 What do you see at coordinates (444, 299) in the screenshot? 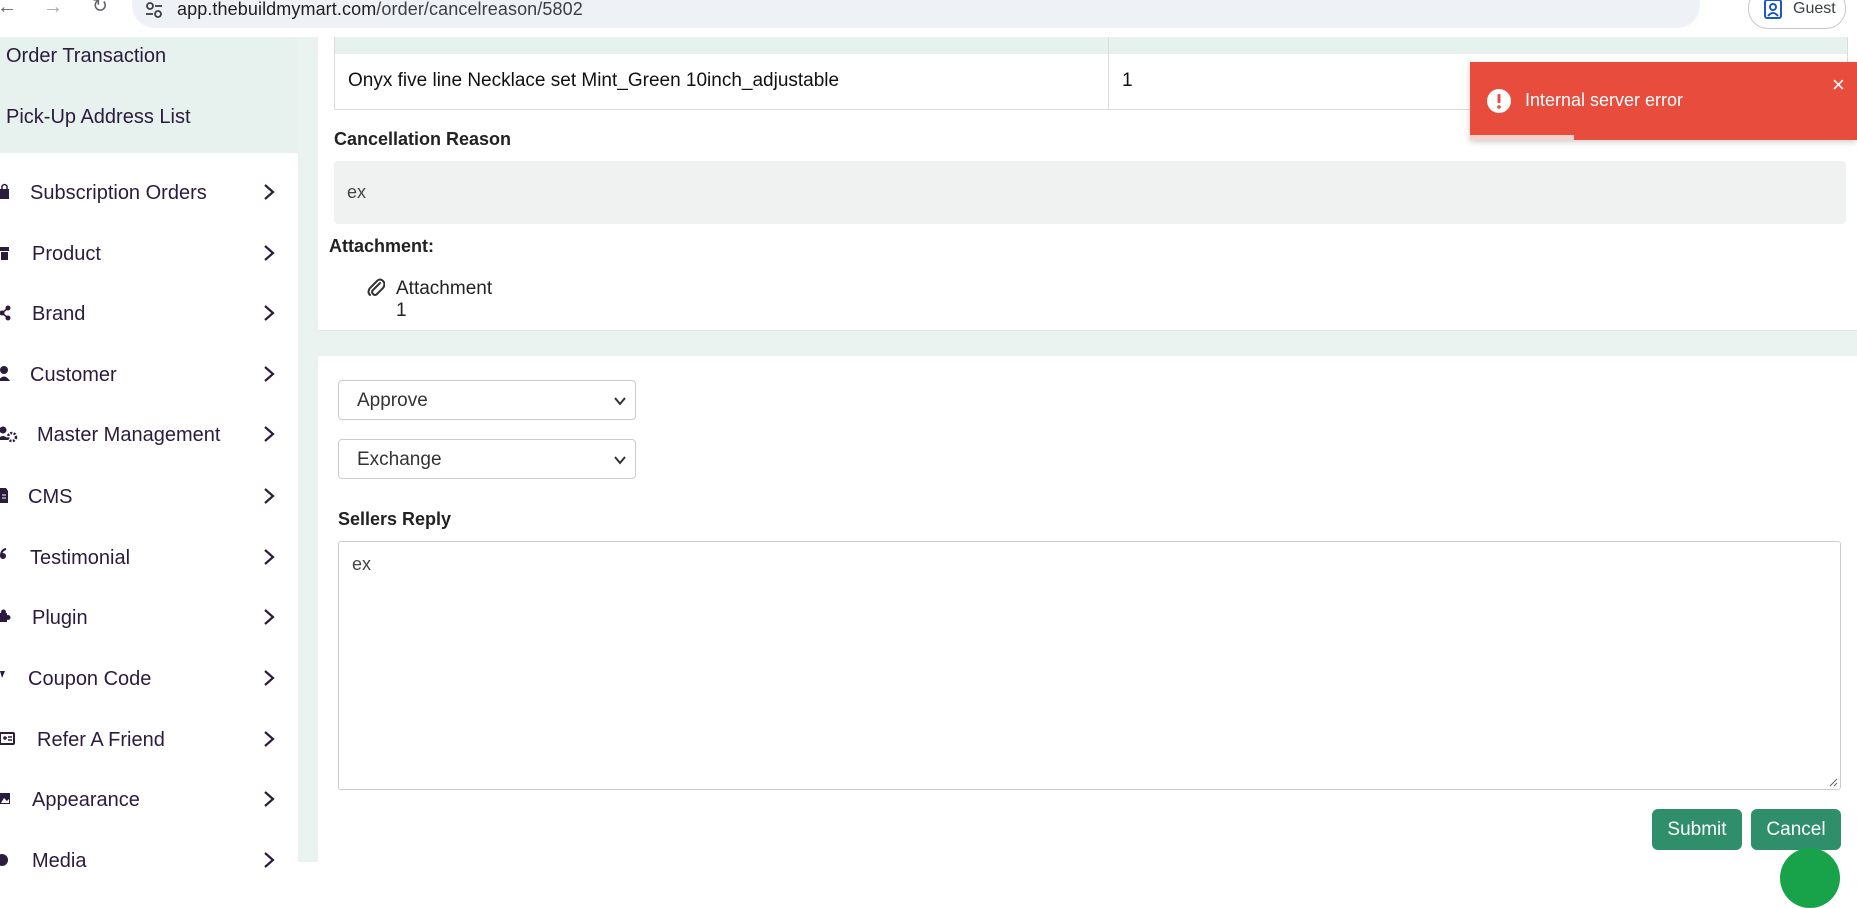
I see `attachment-link-label: Attachment 1` at bounding box center [444, 299].